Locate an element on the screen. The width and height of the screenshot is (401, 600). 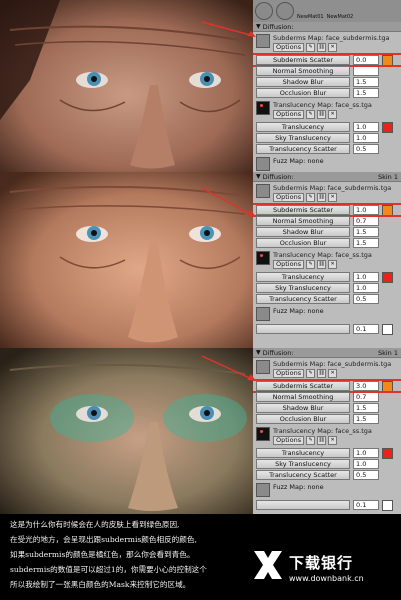
material-tab-1: NewMat01 is located at coordinates (310, 17).